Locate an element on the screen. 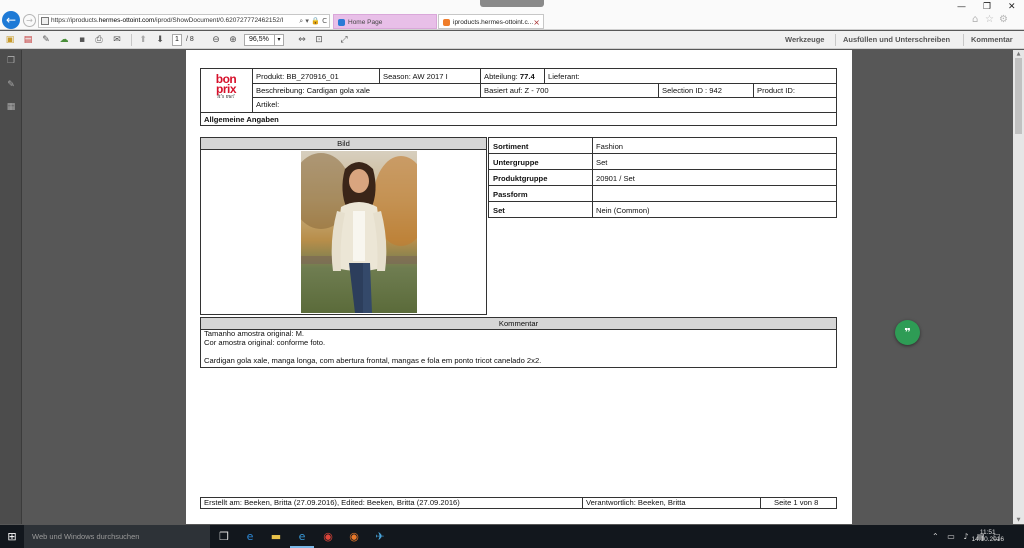 This screenshot has height=548, width=1024. season-field: Season: AW 2017 I is located at coordinates (415, 76).